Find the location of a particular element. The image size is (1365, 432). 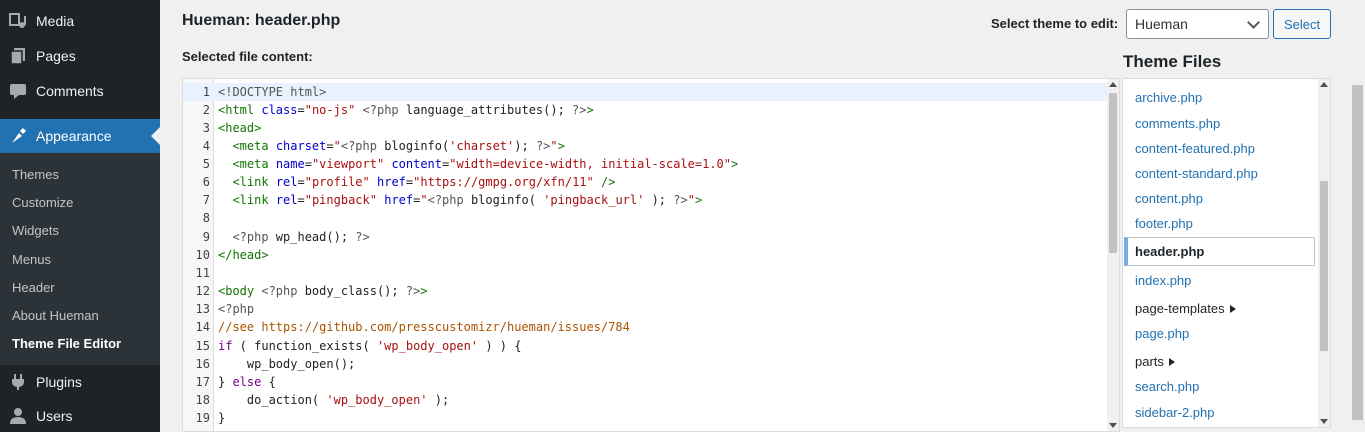

theme-files-title: Theme Files is located at coordinates (1172, 61).